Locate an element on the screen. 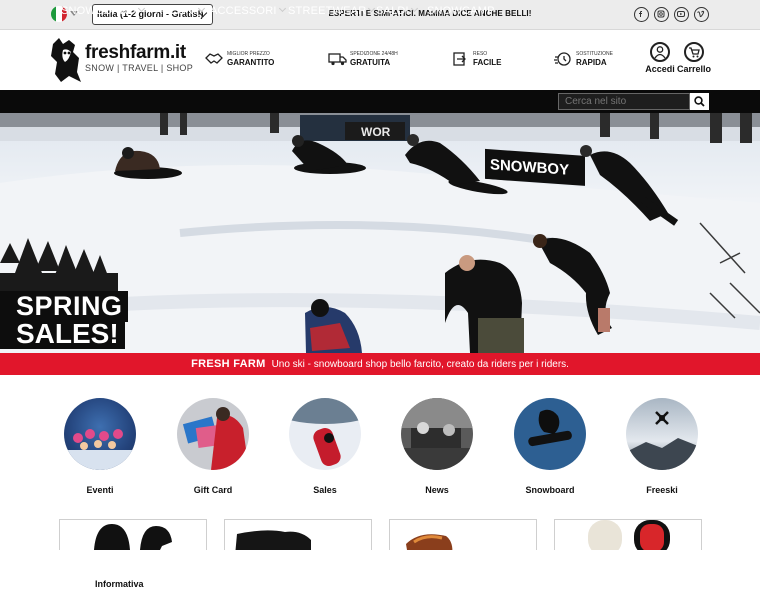  perk-big-text: GRATUITA is located at coordinates (370, 62).